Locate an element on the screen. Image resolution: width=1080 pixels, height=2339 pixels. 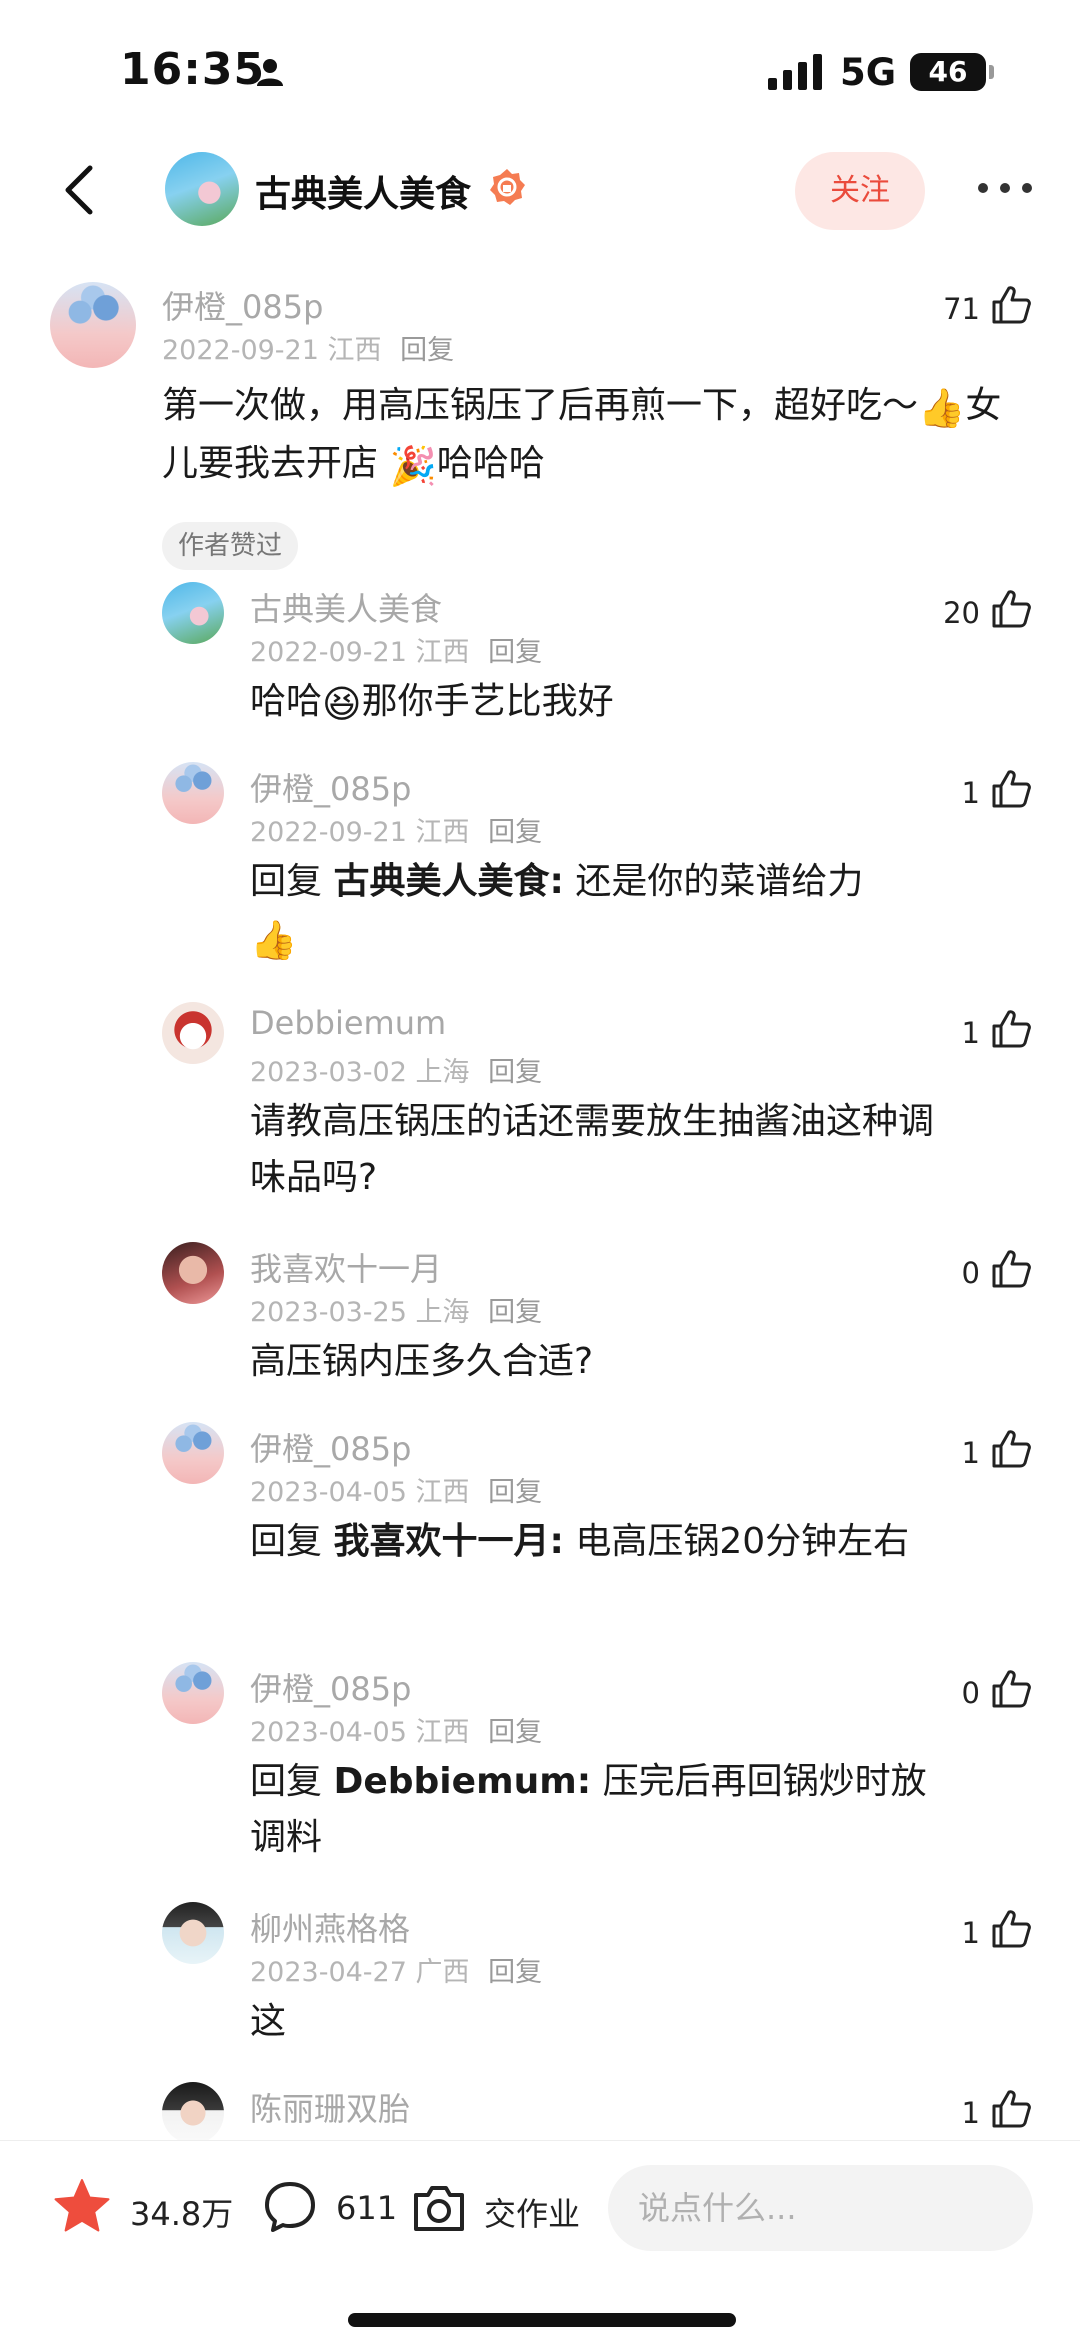
like-count: 20 is located at coordinates (961, 613).